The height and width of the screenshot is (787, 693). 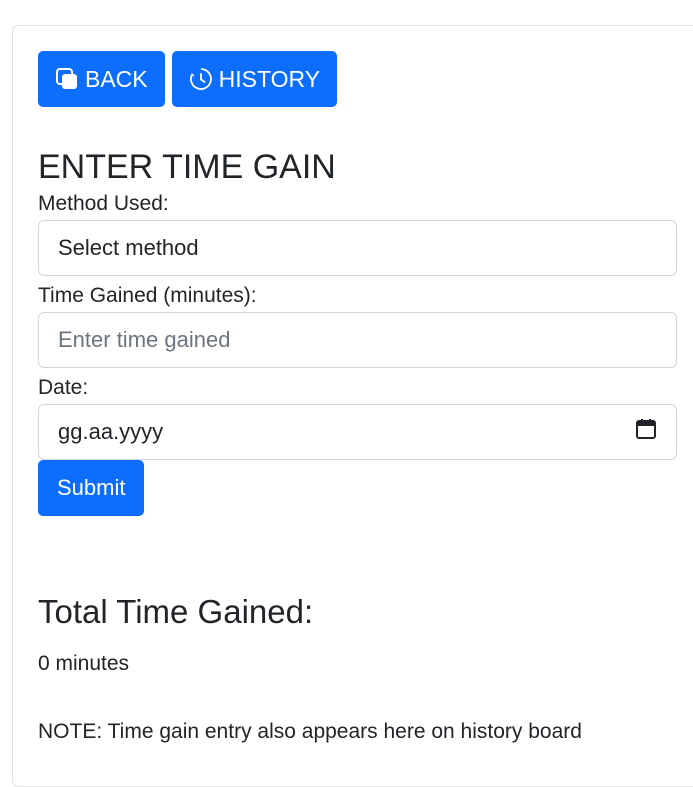 I want to click on history-button-label: HISTORY, so click(x=269, y=78).